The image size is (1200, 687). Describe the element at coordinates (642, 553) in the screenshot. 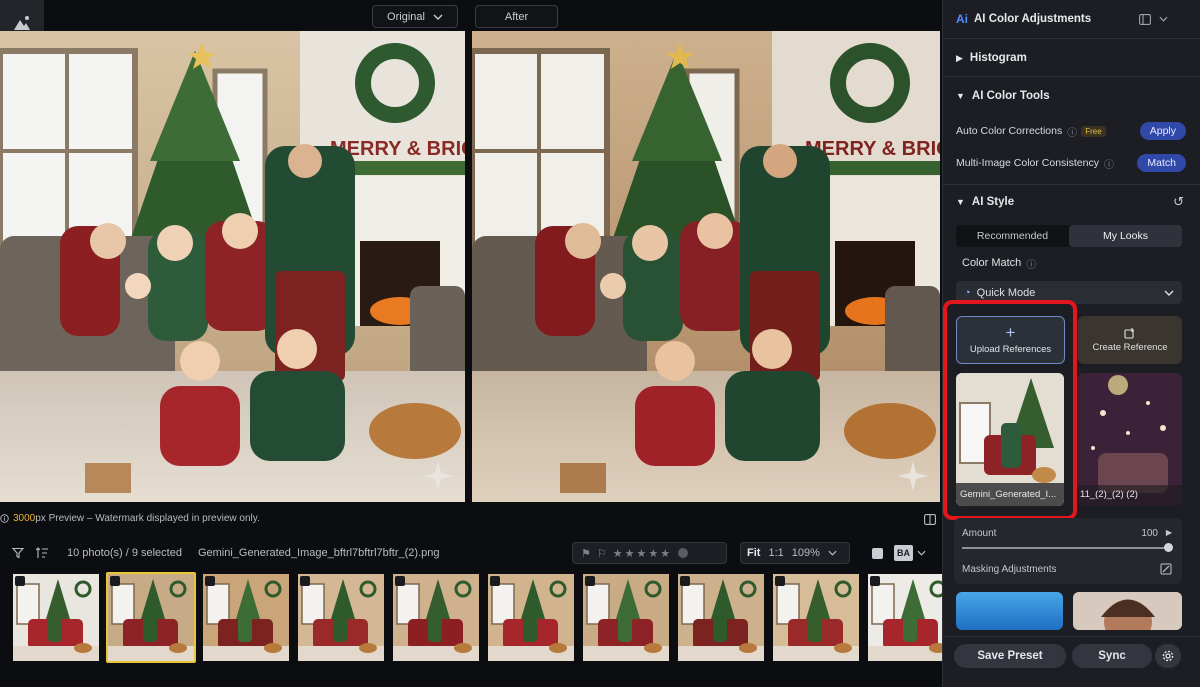

I see `star-rating-icon: ★★★★★` at that location.